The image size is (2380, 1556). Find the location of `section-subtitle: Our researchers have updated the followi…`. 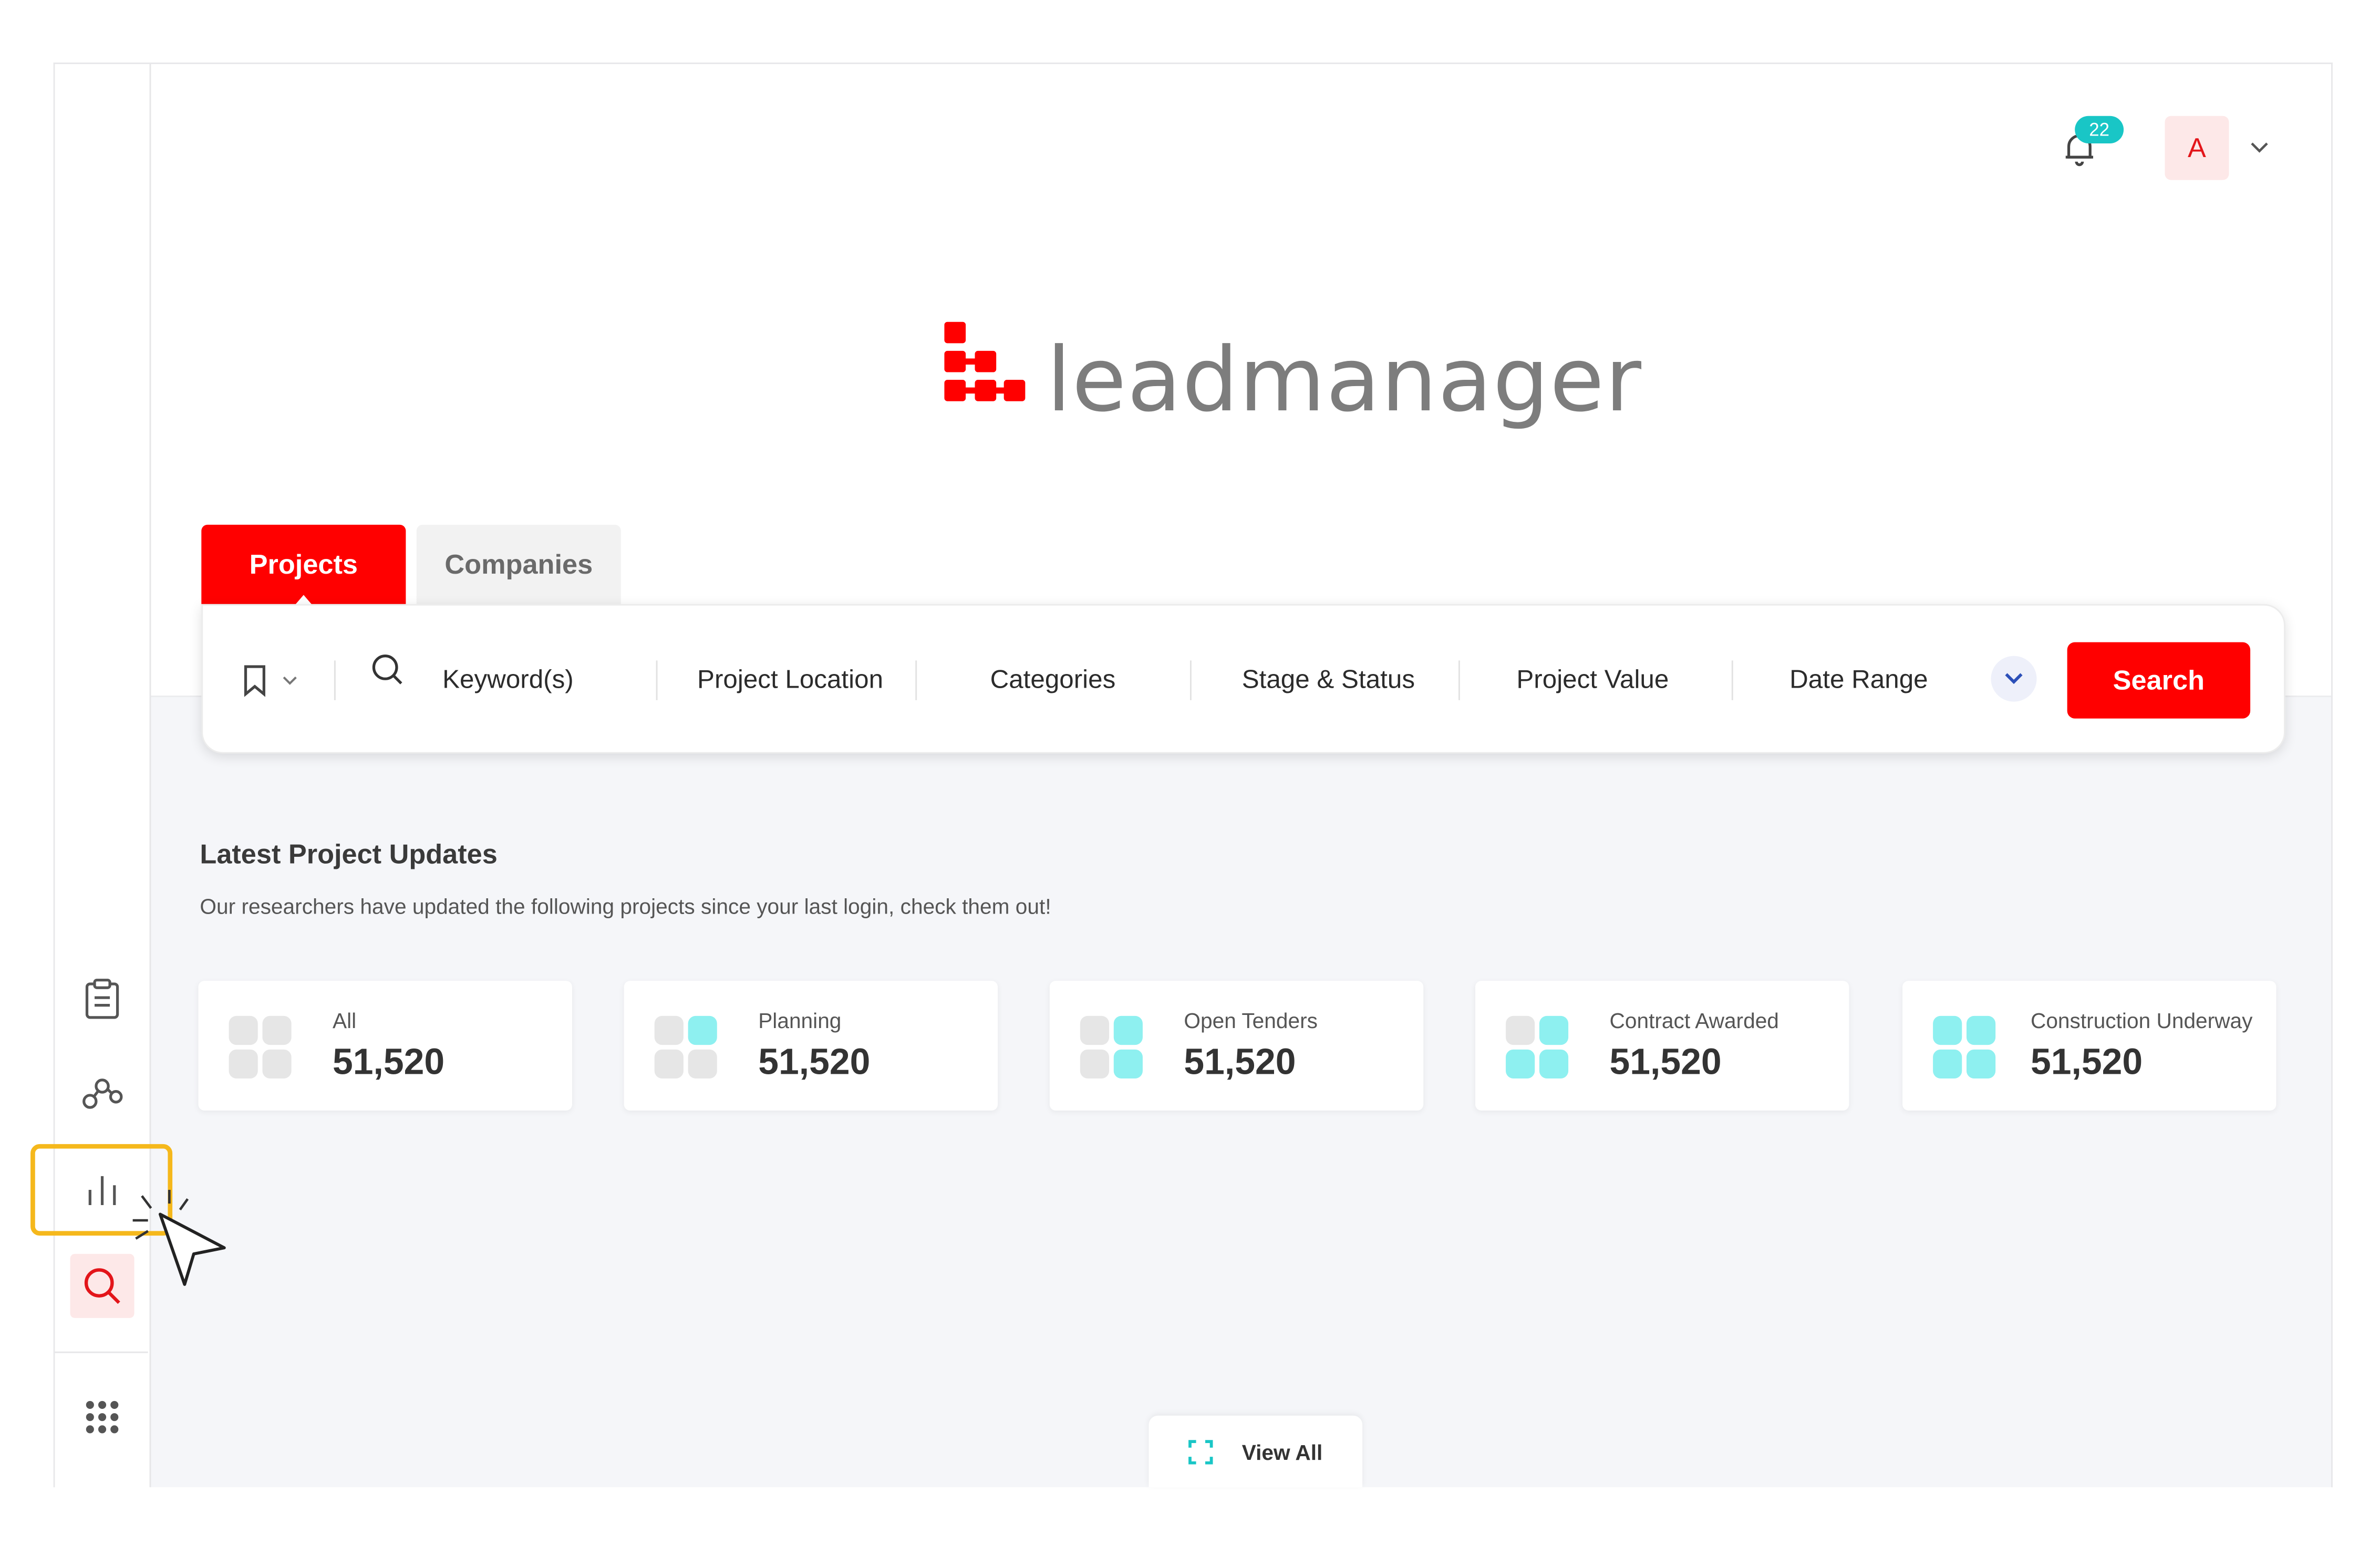

section-subtitle: Our researchers have updated the followi… is located at coordinates (625, 907).